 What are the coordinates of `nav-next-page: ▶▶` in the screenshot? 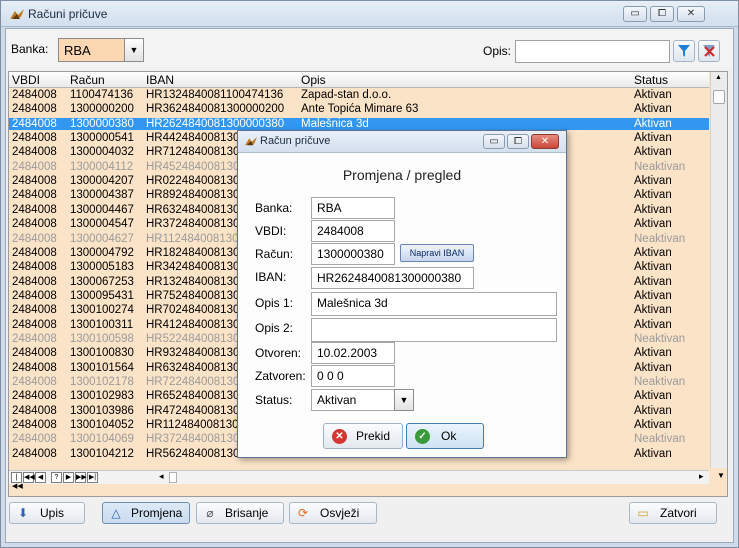 It's located at (81, 477).